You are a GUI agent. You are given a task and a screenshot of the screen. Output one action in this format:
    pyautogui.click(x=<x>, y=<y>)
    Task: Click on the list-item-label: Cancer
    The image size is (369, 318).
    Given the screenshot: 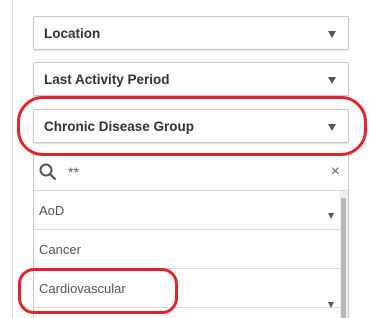 What is the action you would take?
    pyautogui.click(x=60, y=249)
    